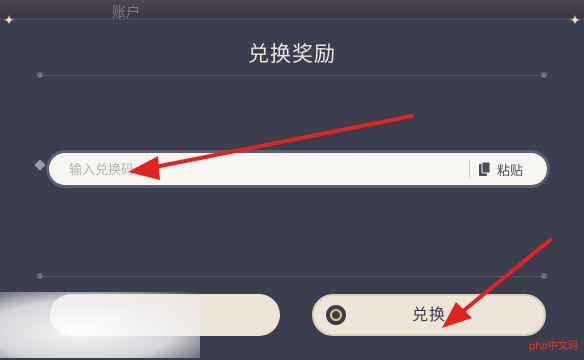  What do you see at coordinates (553, 346) in the screenshot?
I see `watermark: php中文网` at bounding box center [553, 346].